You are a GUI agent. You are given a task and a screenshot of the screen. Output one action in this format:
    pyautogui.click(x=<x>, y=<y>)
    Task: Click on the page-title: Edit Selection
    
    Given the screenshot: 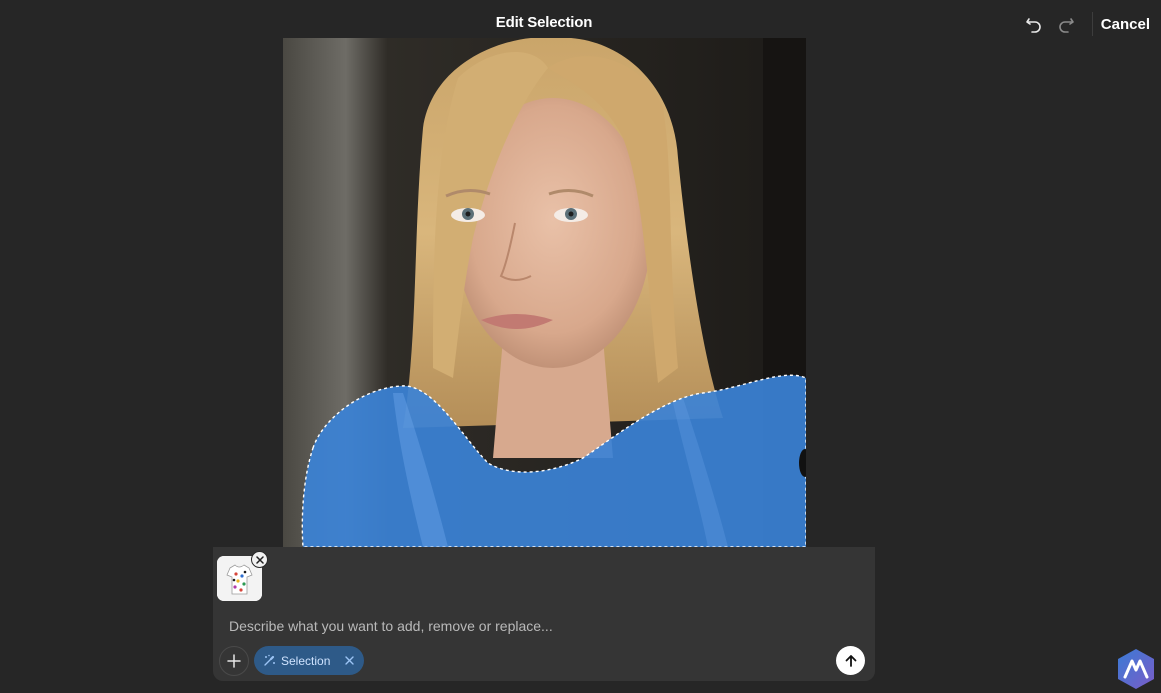 What is the action you would take?
    pyautogui.click(x=544, y=22)
    